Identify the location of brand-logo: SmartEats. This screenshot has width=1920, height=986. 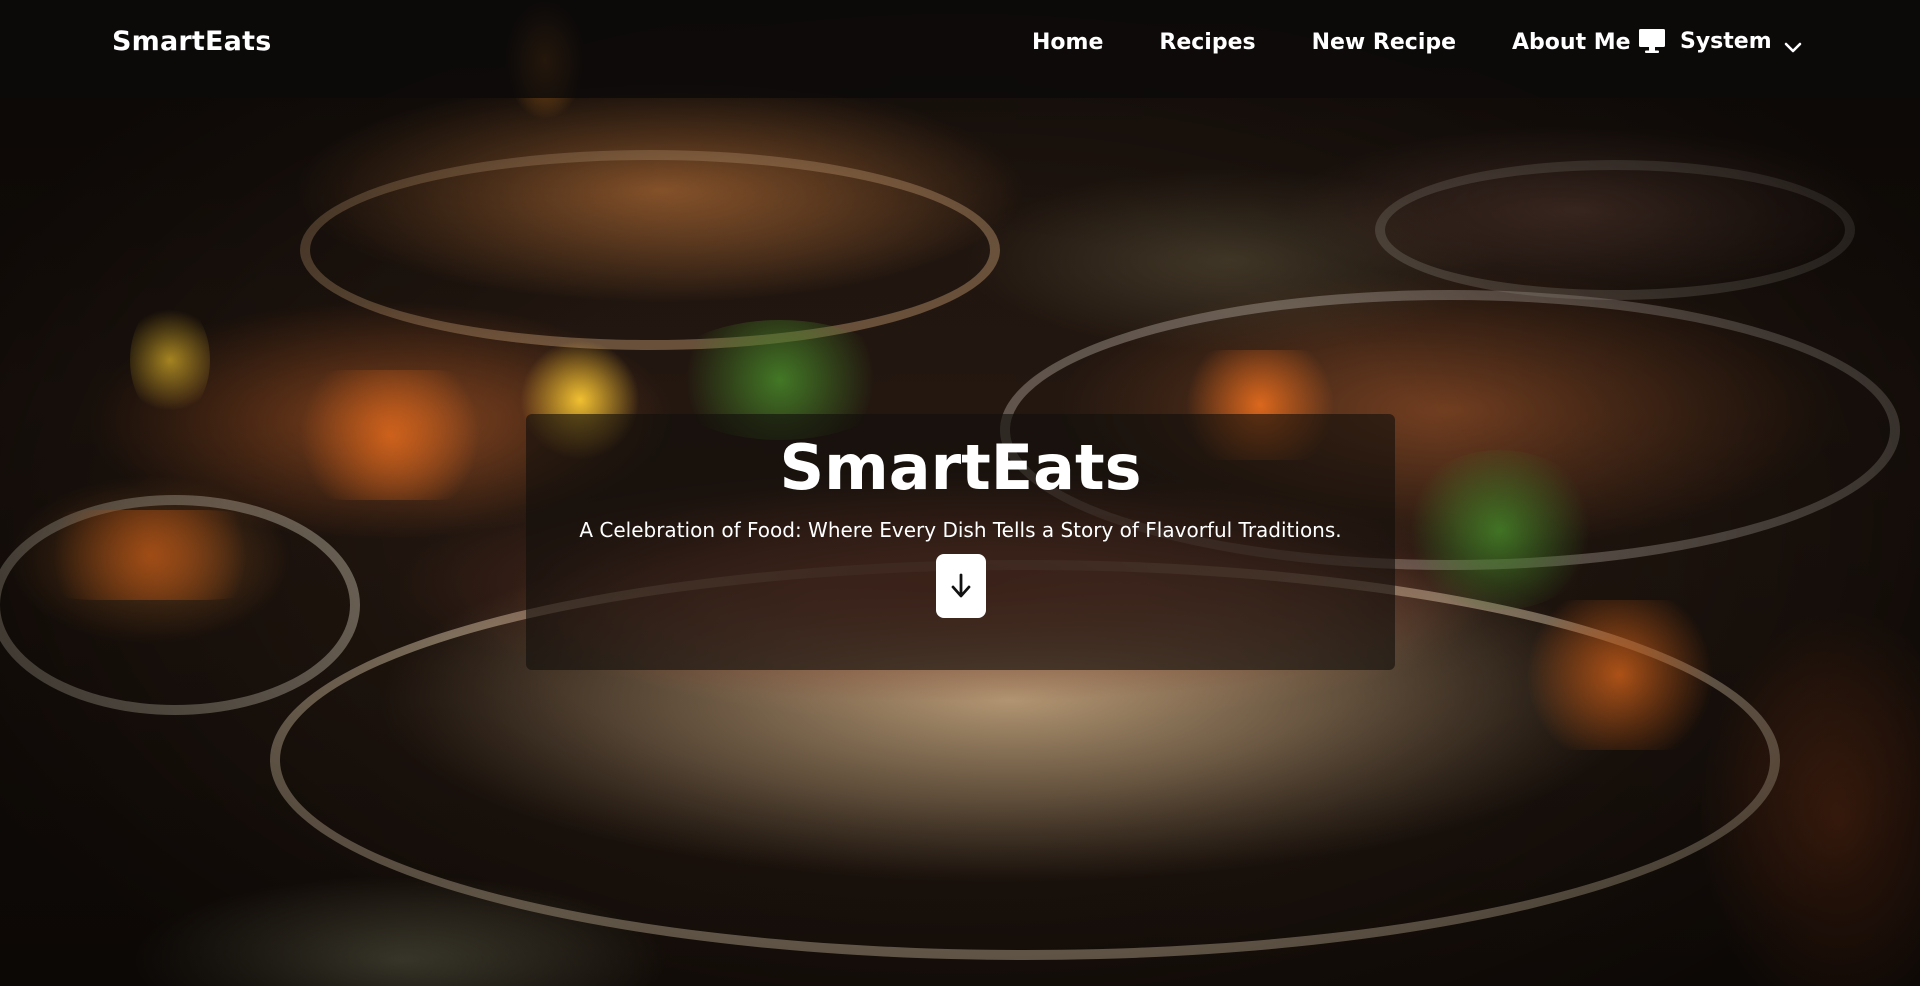
(191, 41).